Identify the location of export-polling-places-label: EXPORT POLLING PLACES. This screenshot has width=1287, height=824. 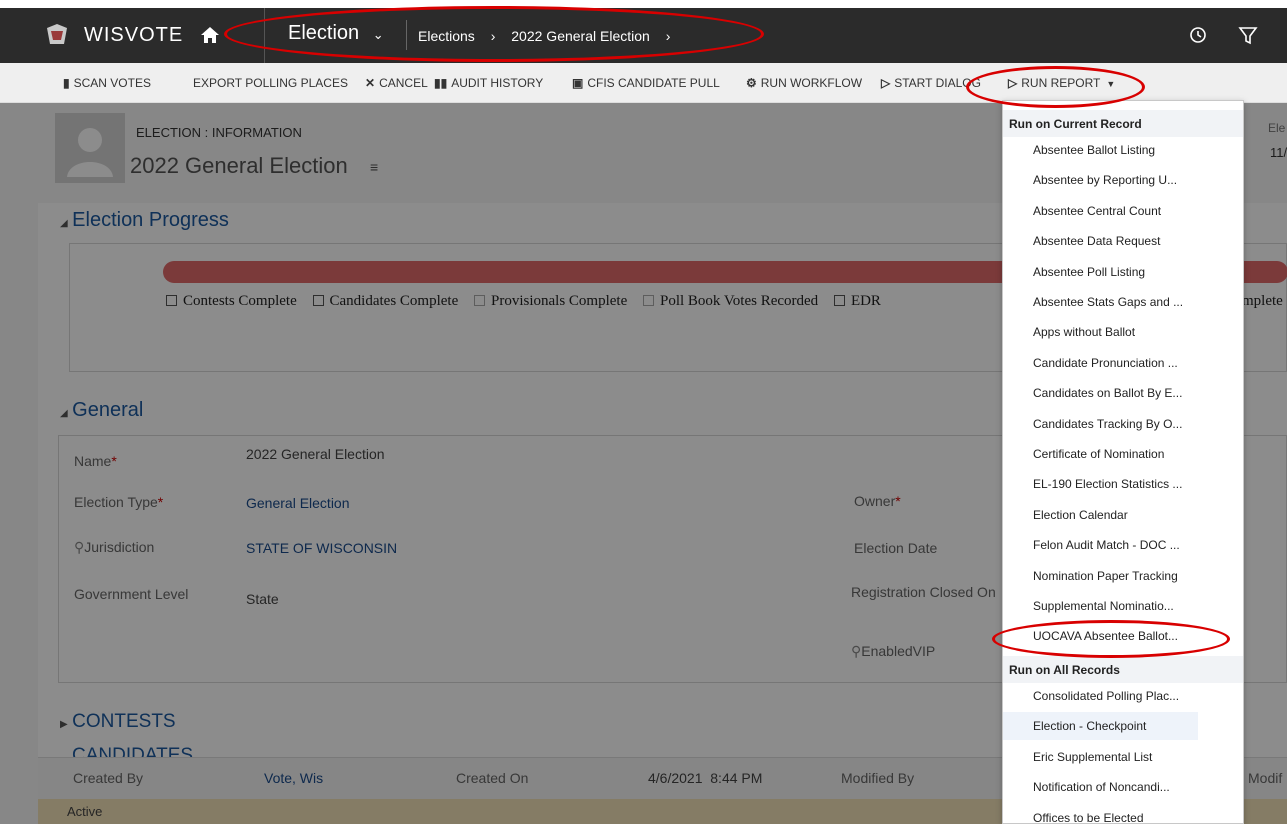
(270, 83).